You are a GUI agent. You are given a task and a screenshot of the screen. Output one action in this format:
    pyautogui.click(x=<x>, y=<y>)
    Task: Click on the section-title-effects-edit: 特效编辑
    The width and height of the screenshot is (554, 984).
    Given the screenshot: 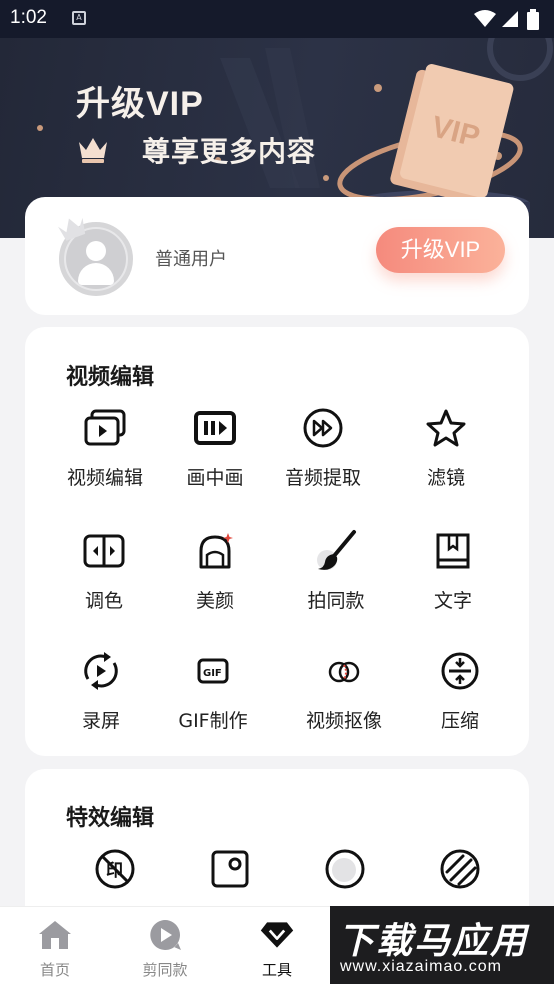 What is the action you would take?
    pyautogui.click(x=110, y=818)
    